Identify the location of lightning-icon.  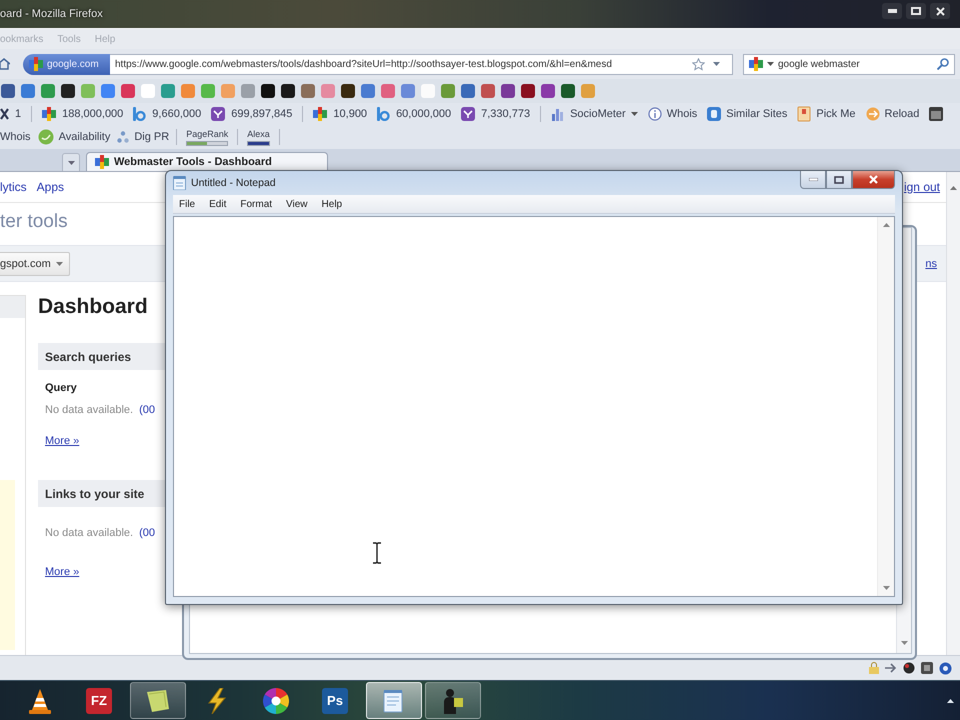
(217, 701).